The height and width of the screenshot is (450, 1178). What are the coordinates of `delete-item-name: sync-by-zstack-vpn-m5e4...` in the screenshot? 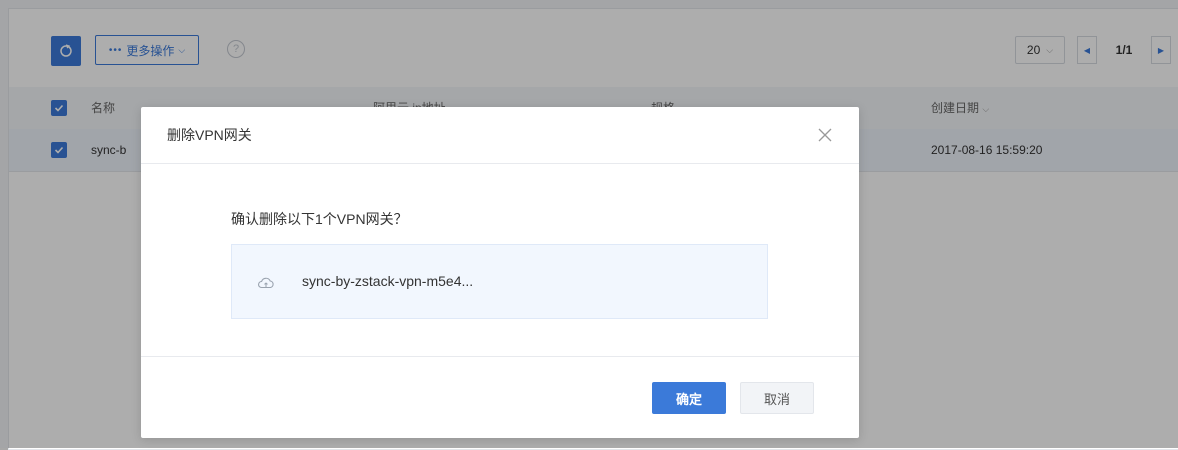 It's located at (388, 281).